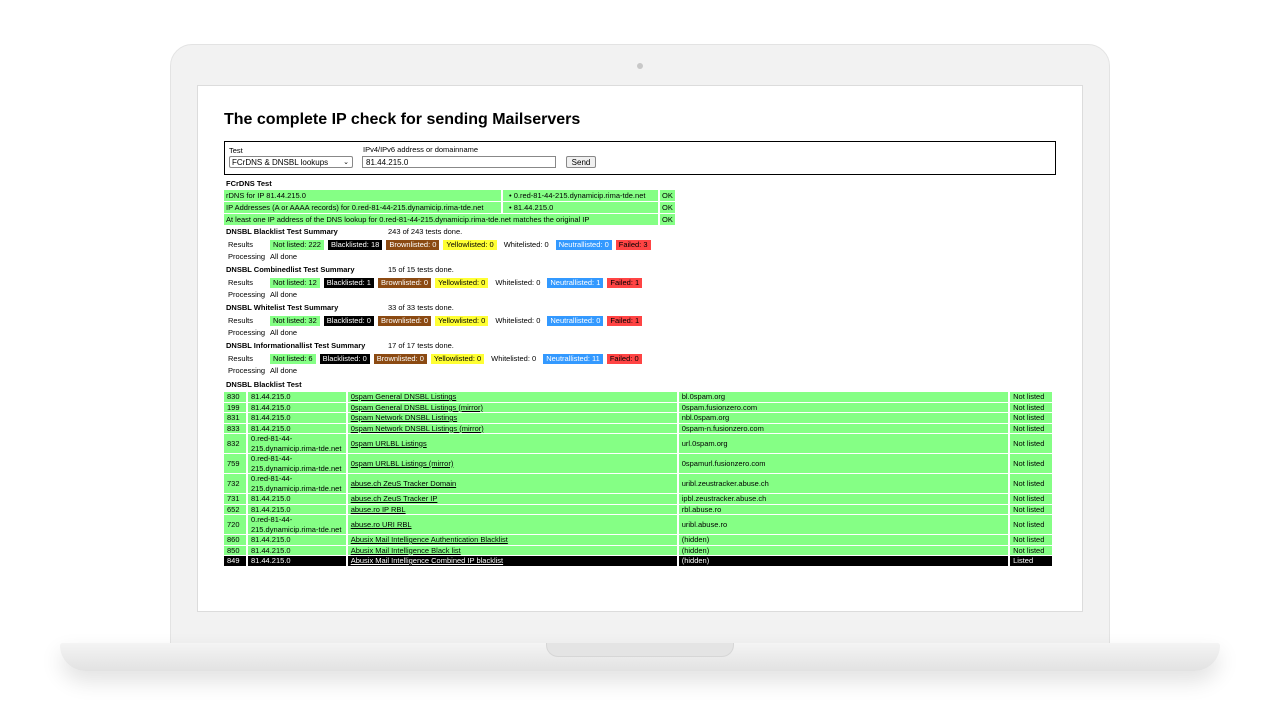 This screenshot has height=720, width=1280. I want to click on blacklist-link: 0spam Network DNSBL Listings, so click(404, 417).